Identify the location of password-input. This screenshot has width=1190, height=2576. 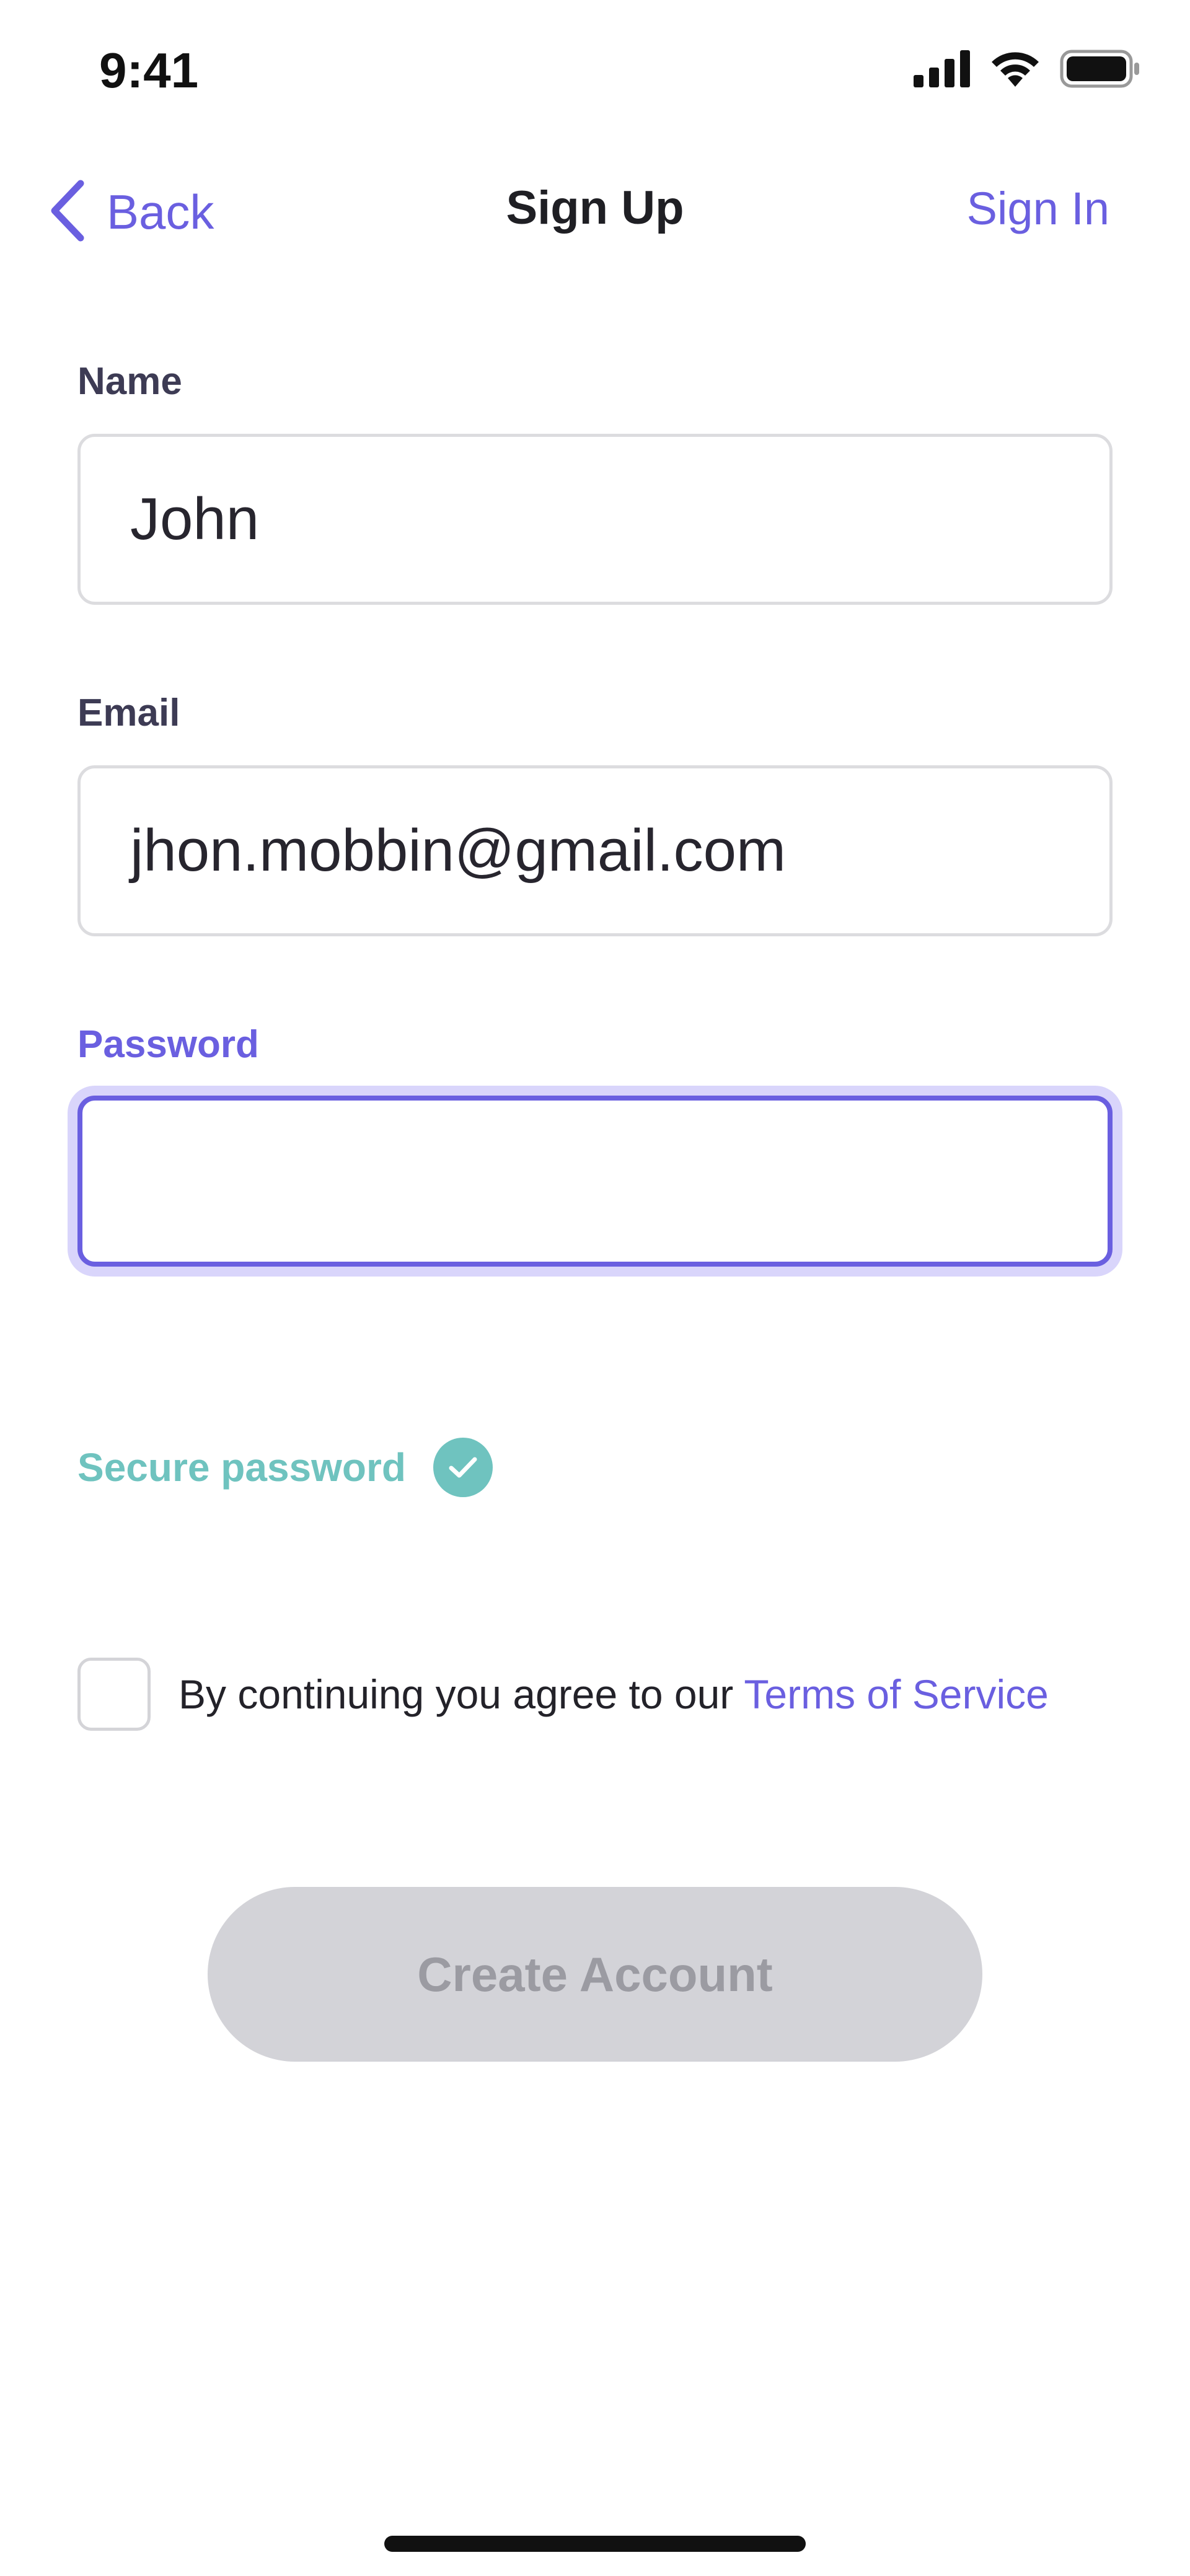
(620, 1181).